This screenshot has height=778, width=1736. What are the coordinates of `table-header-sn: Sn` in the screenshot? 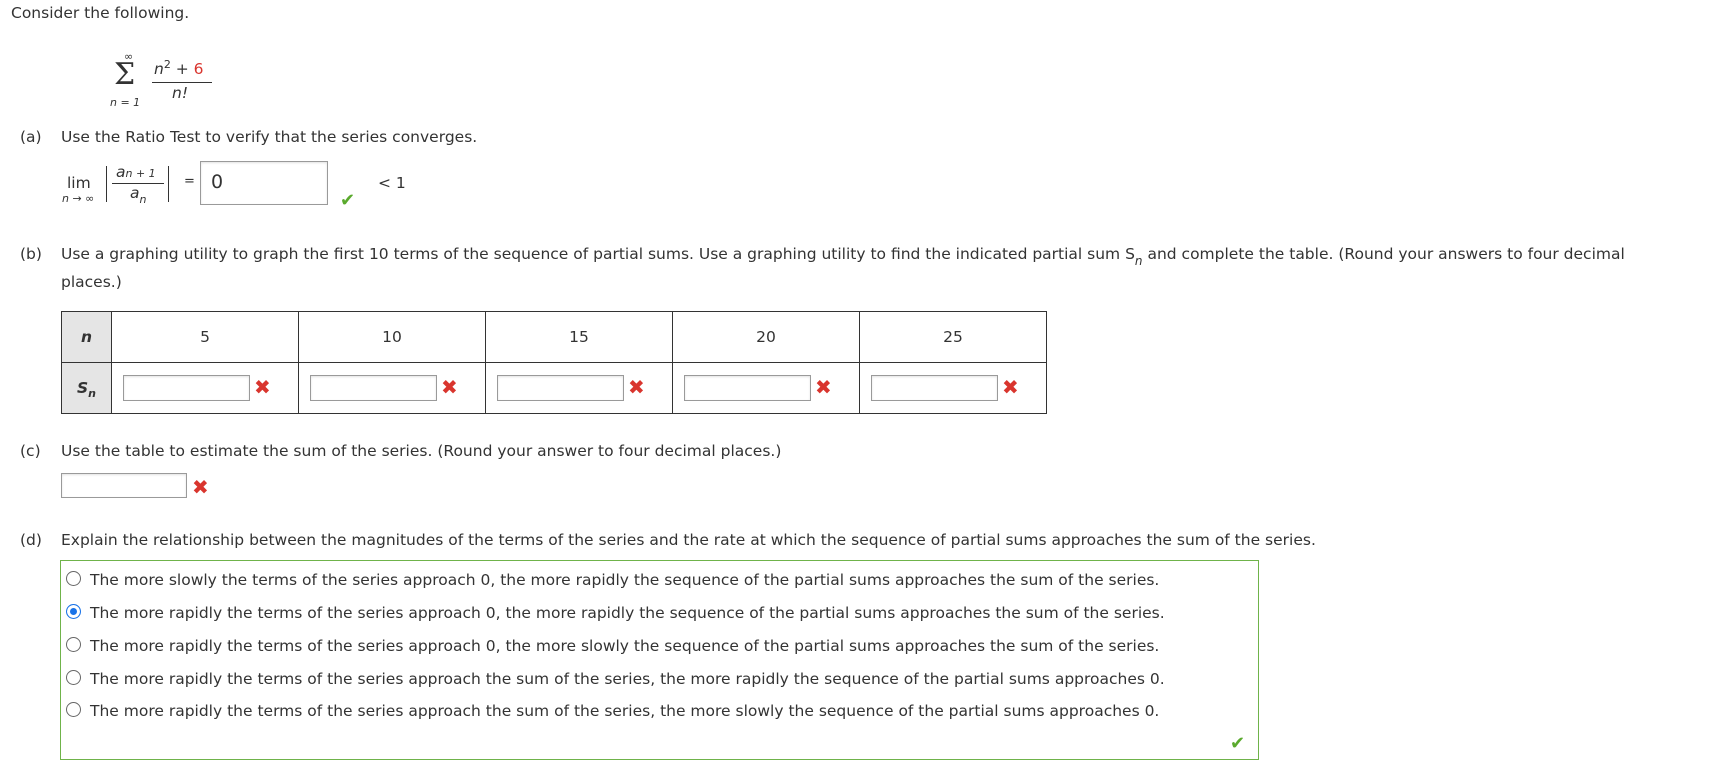 It's located at (86, 388).